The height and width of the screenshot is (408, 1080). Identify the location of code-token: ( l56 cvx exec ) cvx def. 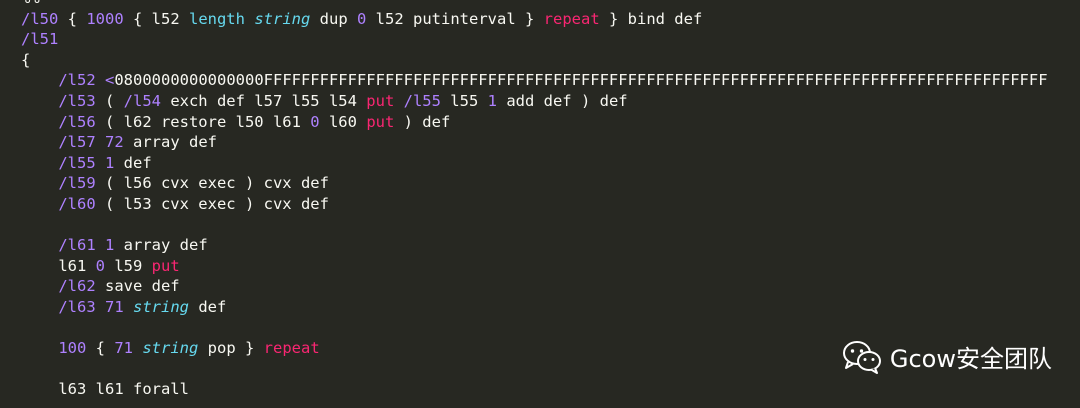
(212, 183).